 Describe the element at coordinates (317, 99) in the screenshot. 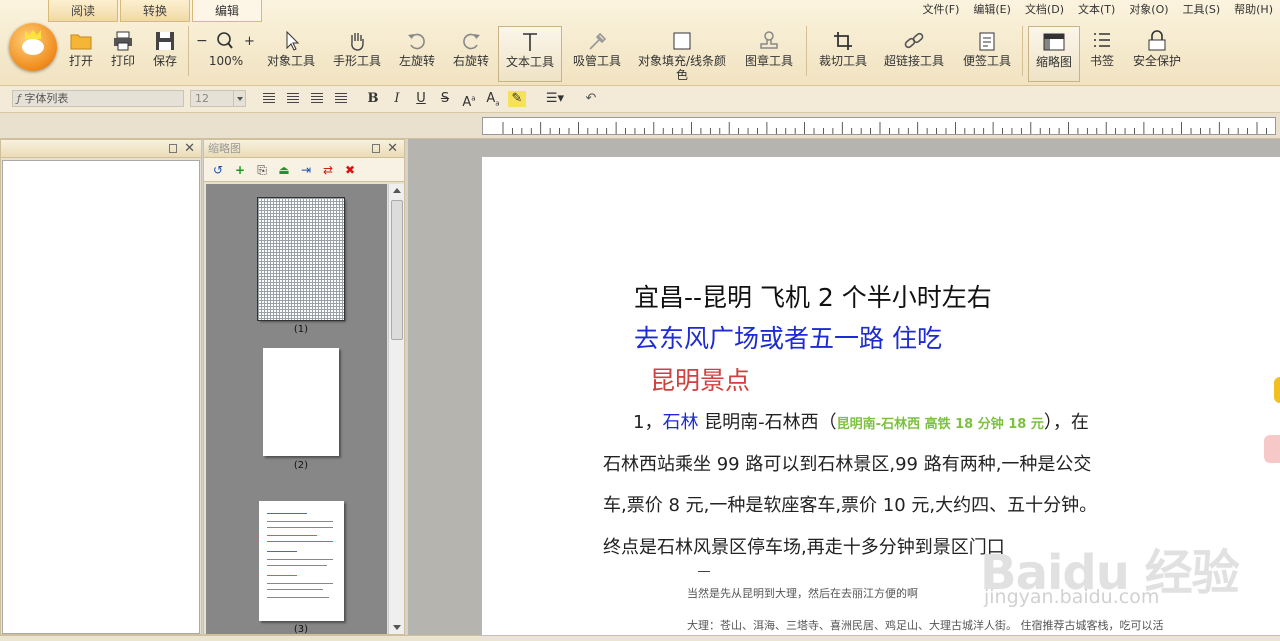

I see `align-right-button` at that location.